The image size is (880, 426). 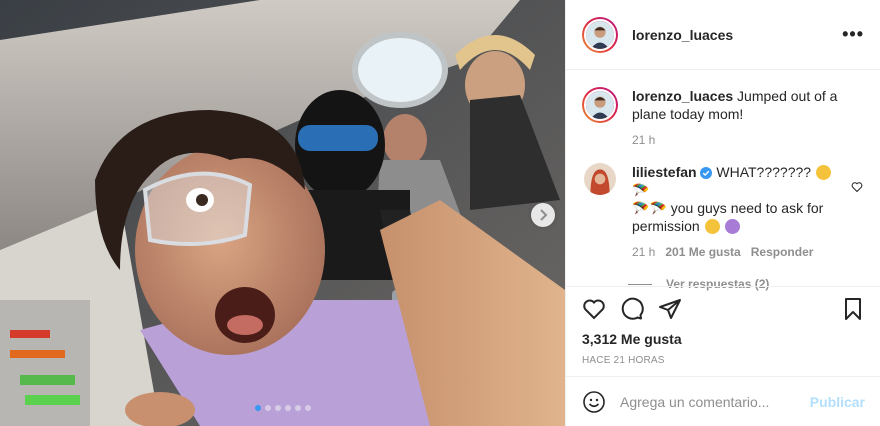 I want to click on carousel-indicators, so click(x=282, y=408).